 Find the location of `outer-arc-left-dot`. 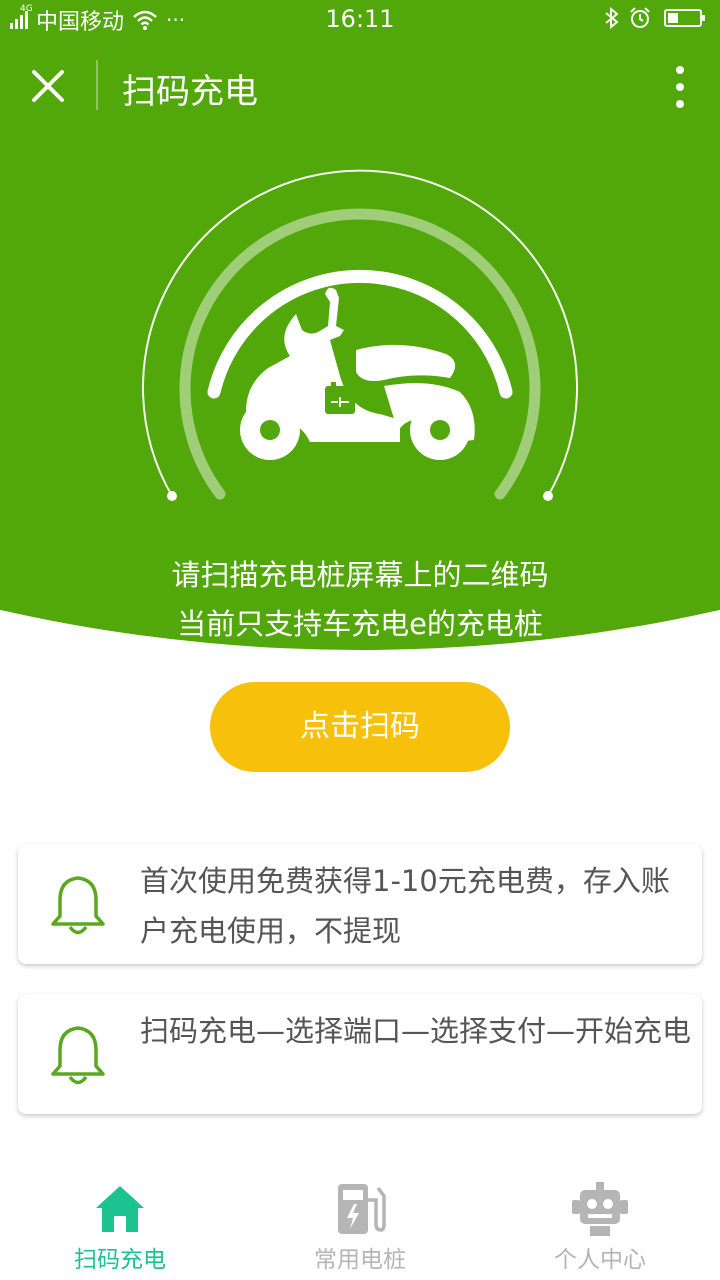

outer-arc-left-dot is located at coordinates (172, 496).